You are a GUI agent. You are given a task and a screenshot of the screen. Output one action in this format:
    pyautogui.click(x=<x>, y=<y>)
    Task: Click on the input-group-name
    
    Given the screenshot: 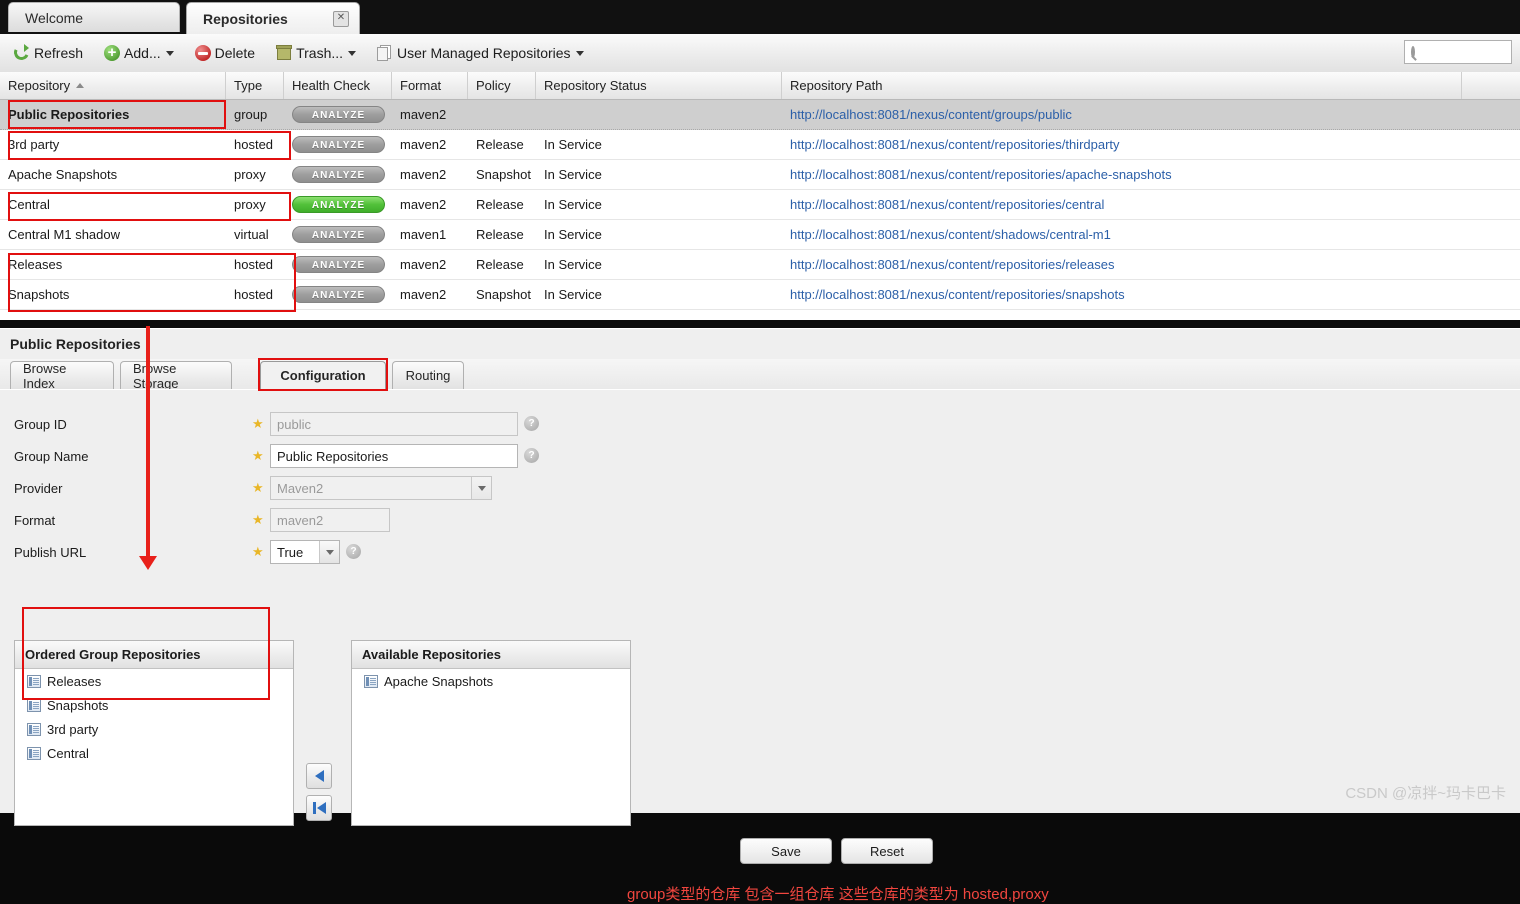 What is the action you would take?
    pyautogui.click(x=394, y=456)
    